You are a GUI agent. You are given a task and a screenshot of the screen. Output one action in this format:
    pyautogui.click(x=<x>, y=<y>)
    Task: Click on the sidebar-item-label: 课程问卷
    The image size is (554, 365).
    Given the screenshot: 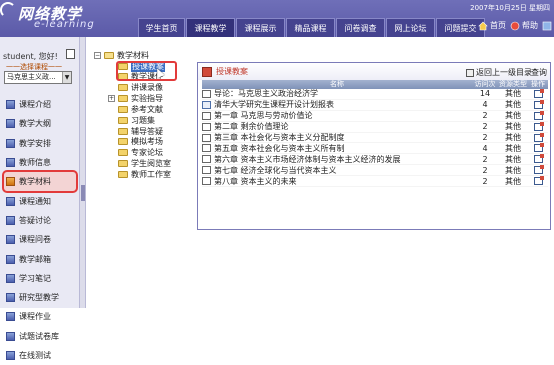 What is the action you would take?
    pyautogui.click(x=35, y=240)
    